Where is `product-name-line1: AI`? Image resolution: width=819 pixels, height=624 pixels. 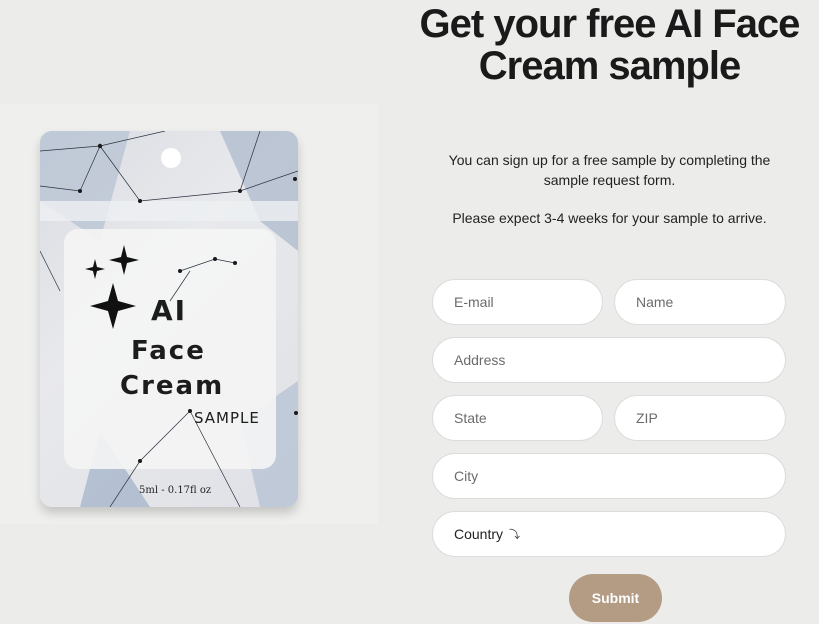 product-name-line1: AI is located at coordinates (169, 310).